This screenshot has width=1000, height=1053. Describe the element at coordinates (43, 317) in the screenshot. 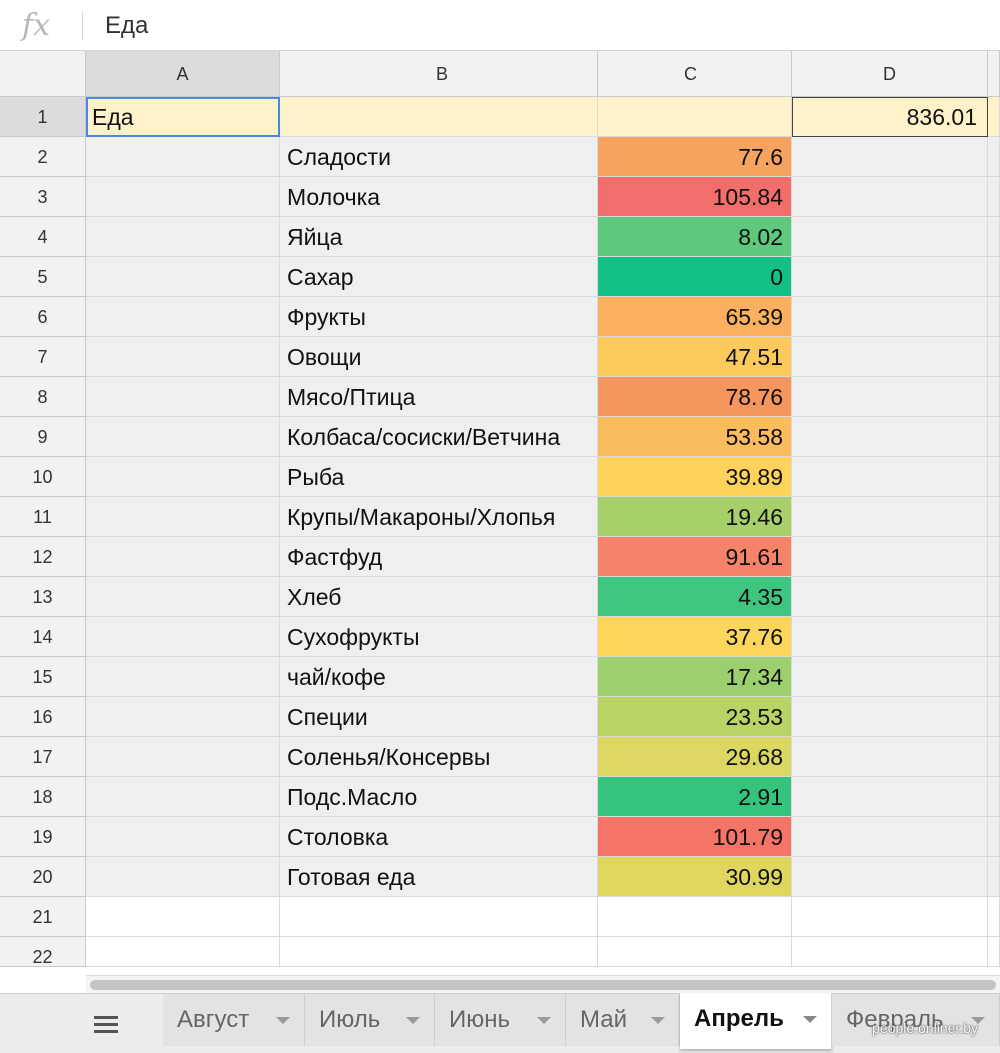

I see `row-number: 6` at that location.